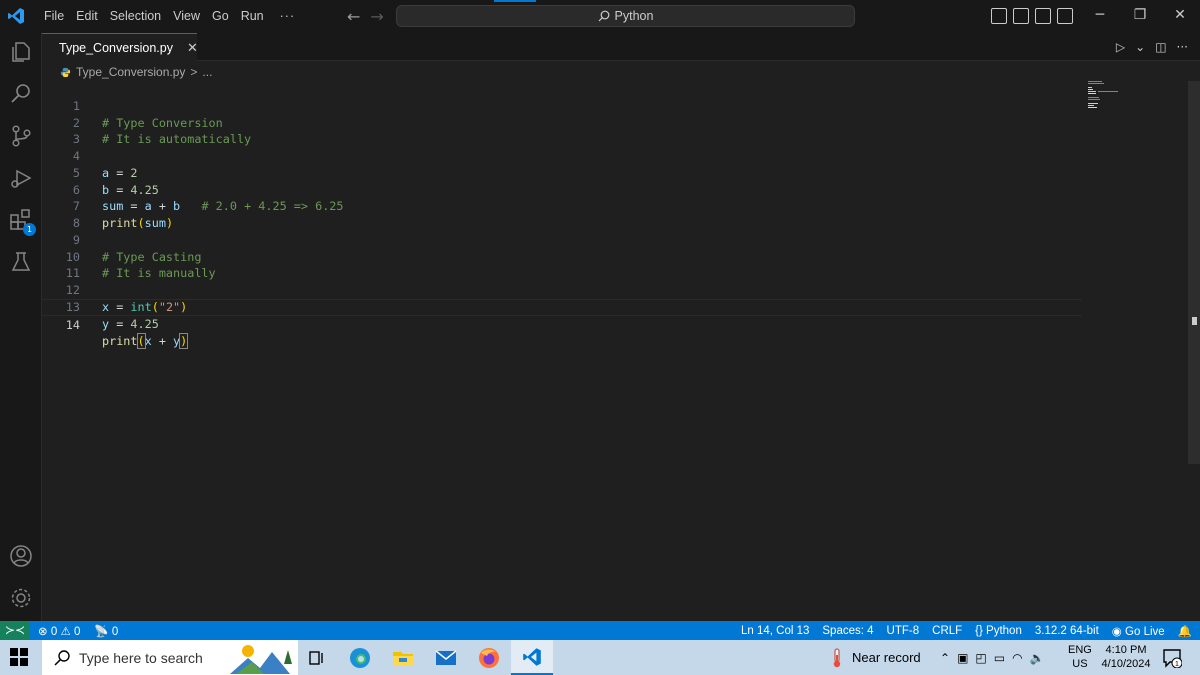 This screenshot has height=675, width=1200. Describe the element at coordinates (1100, 16) in the screenshot. I see `minimize-button: ─` at that location.